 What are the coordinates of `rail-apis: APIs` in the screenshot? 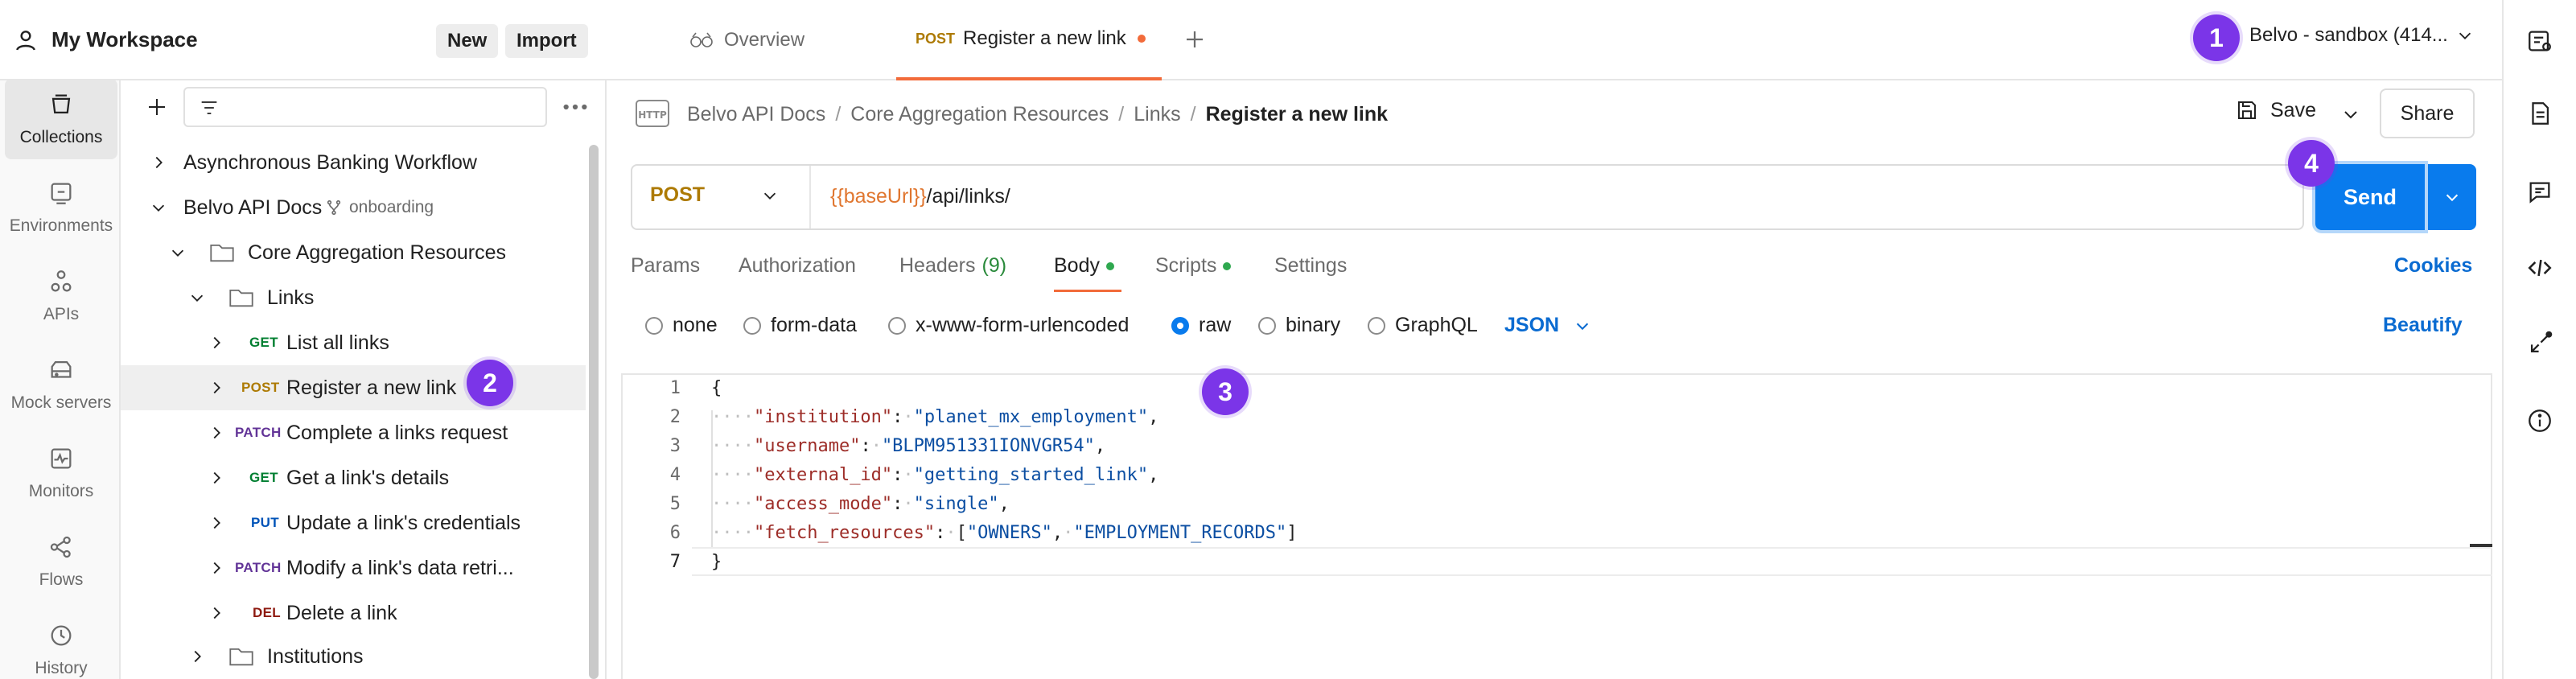 It's located at (61, 296).